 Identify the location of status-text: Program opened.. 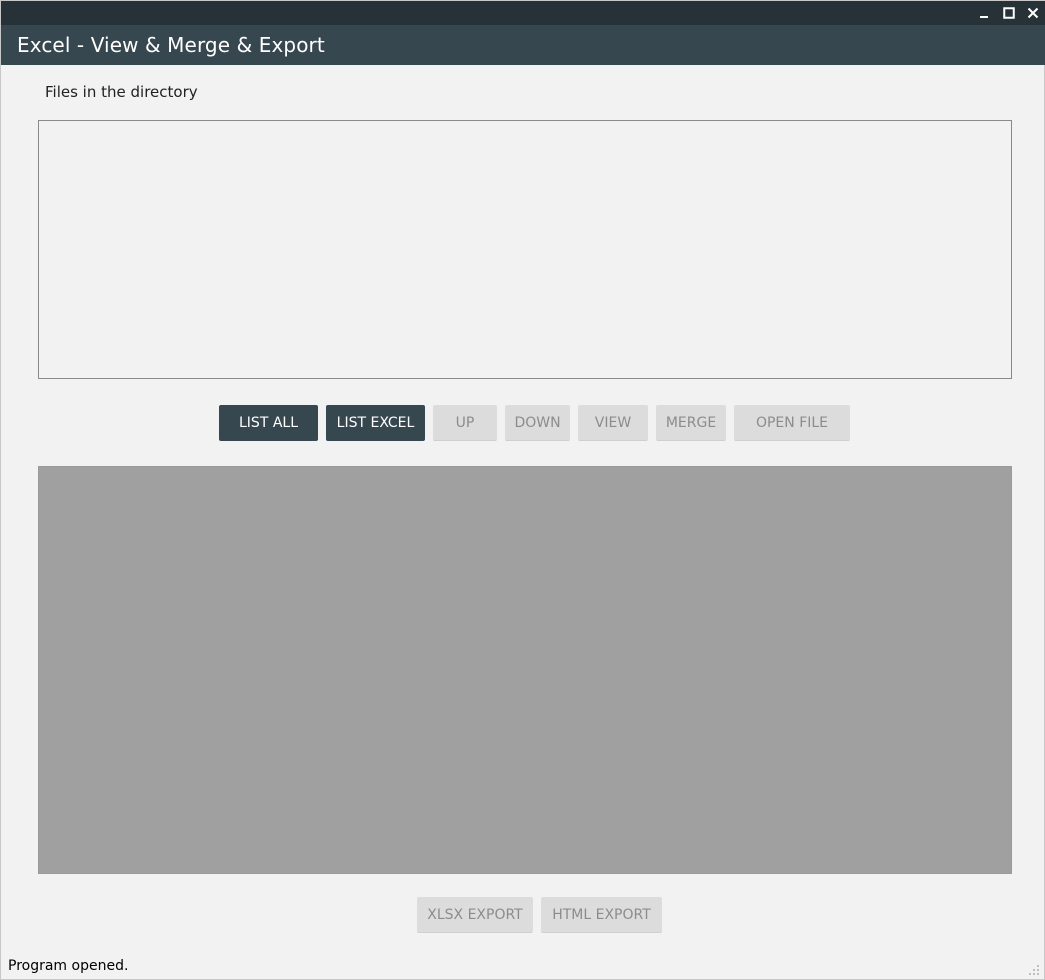
(68, 966).